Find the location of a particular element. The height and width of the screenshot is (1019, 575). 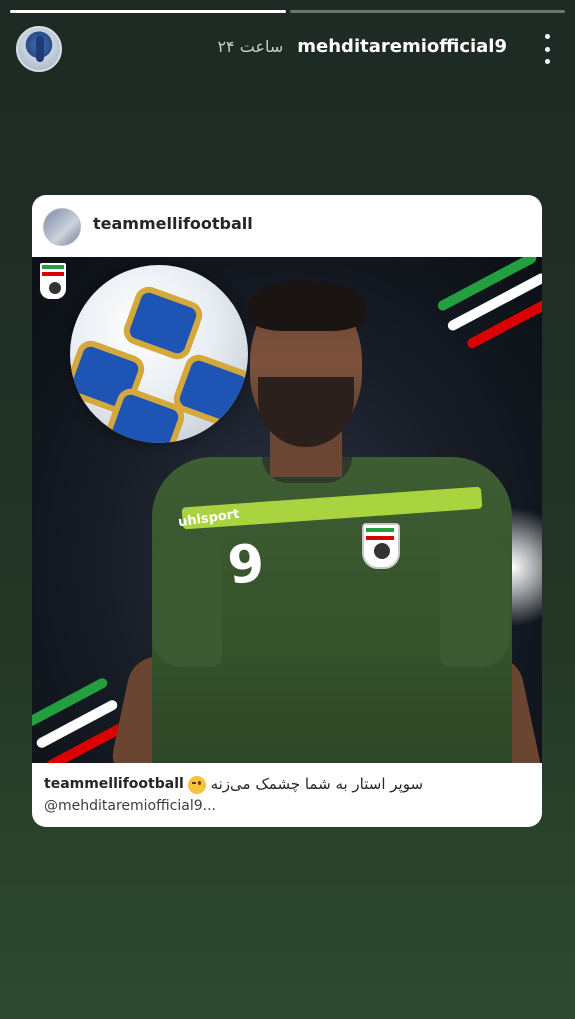

wink-face-icon is located at coordinates (196, 784).